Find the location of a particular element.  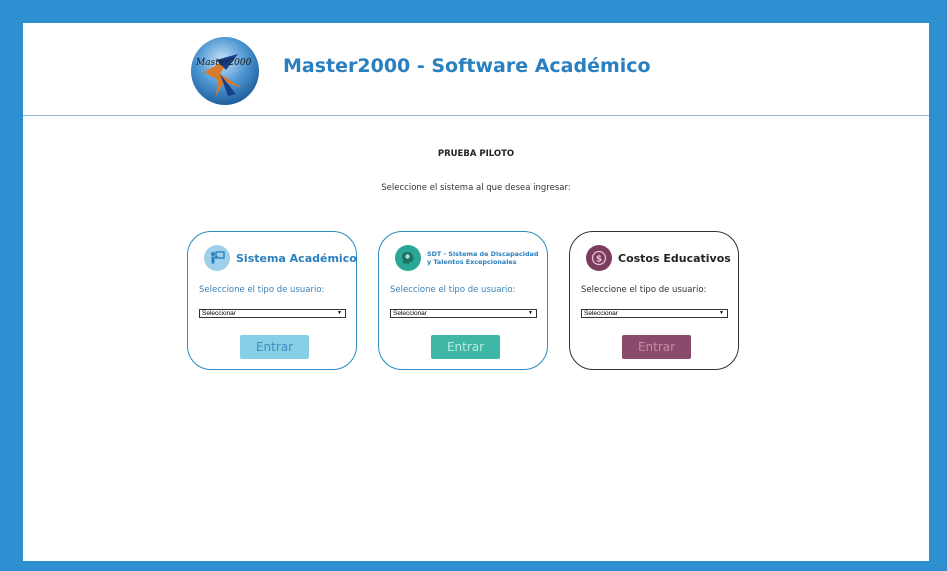

page-subtitle: PRUEBA PILOTO is located at coordinates (476, 154).